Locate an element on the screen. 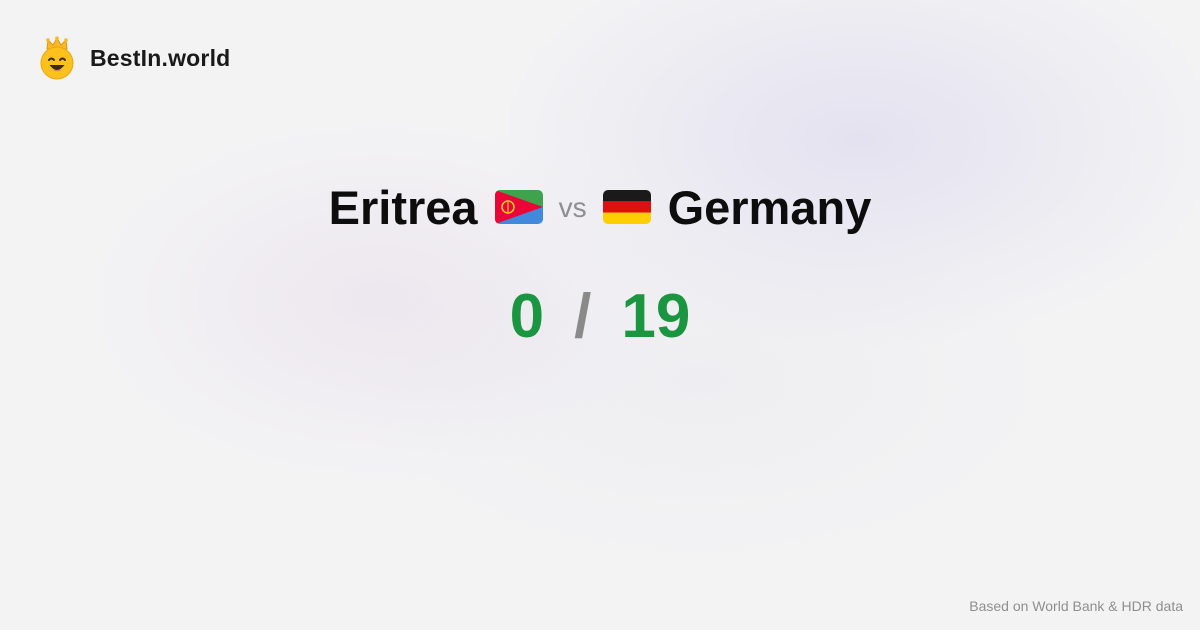 The width and height of the screenshot is (1200, 630). brand-logo: BestIn.world is located at coordinates (134, 58).